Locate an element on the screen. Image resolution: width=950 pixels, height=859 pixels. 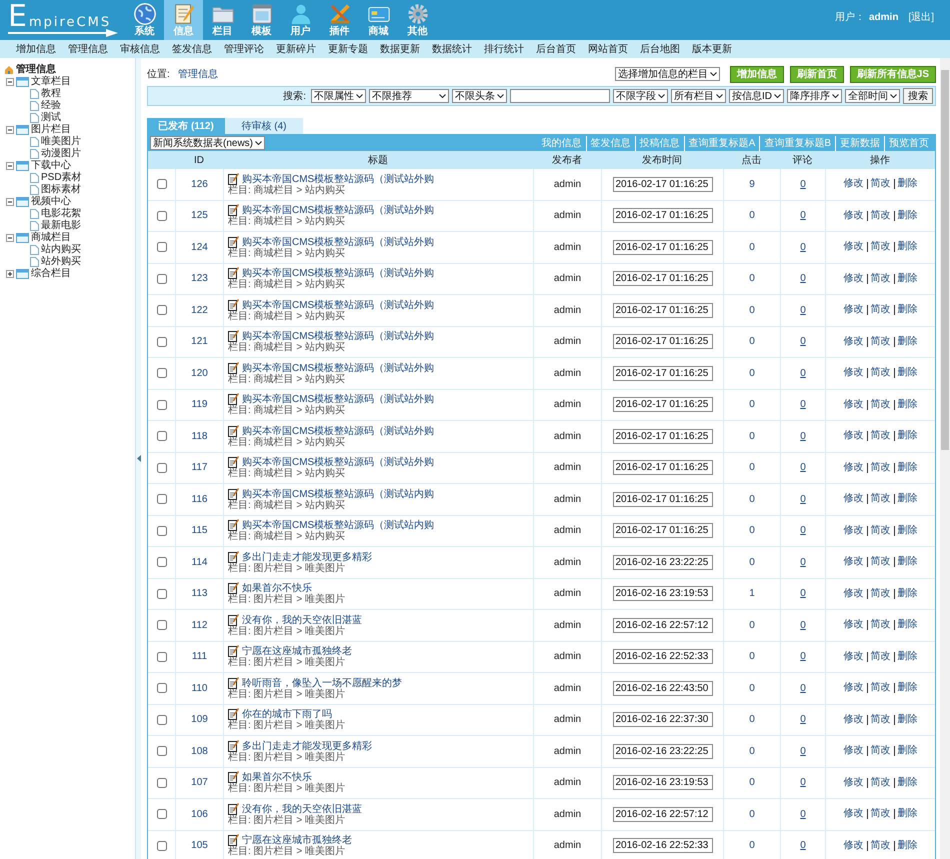
scrollbar is located at coordinates (945, 458).